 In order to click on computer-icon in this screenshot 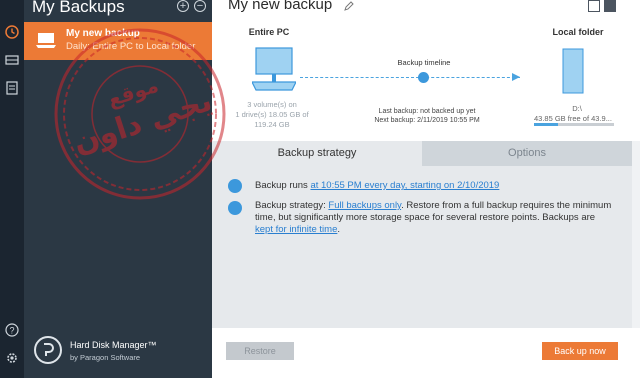, I will do `click(46, 40)`.